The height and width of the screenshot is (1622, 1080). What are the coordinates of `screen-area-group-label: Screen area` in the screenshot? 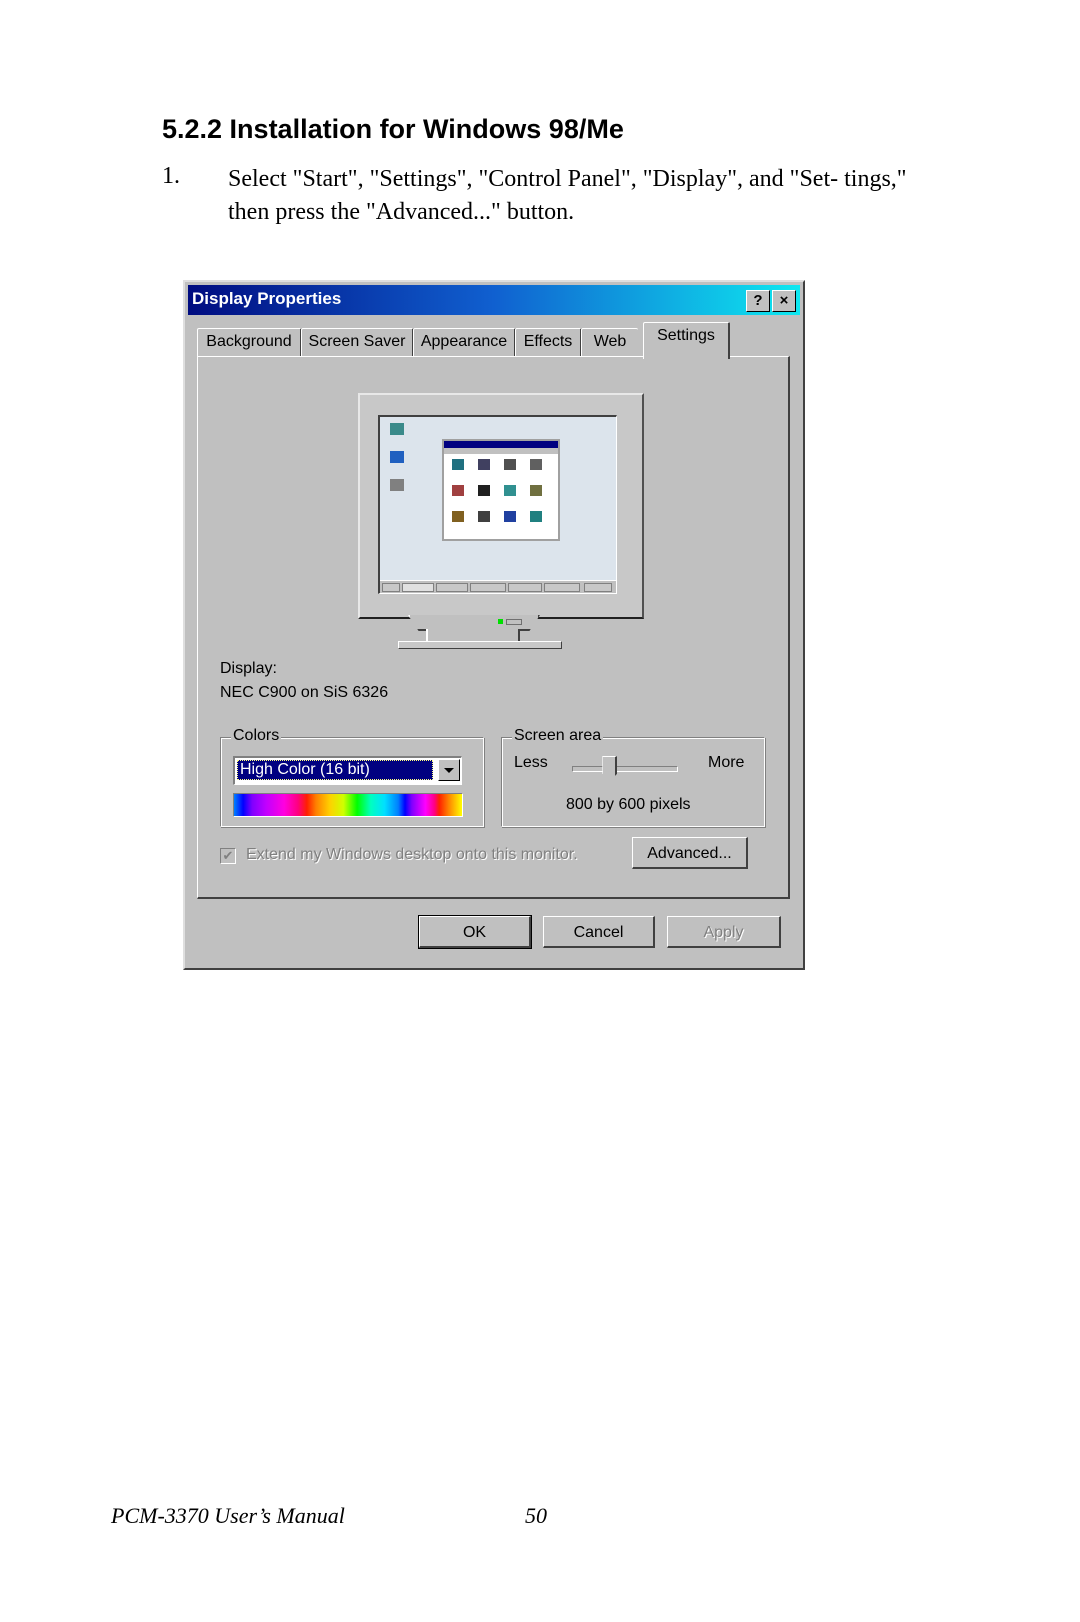 It's located at (558, 736).